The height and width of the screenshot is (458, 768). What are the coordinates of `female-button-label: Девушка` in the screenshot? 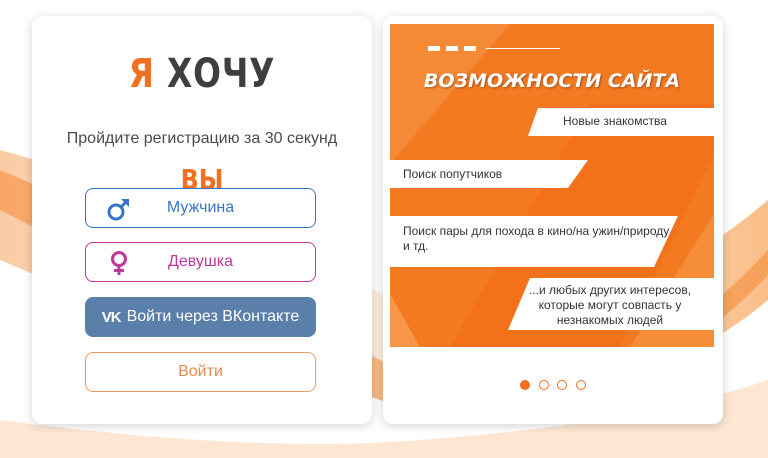 It's located at (200, 261).